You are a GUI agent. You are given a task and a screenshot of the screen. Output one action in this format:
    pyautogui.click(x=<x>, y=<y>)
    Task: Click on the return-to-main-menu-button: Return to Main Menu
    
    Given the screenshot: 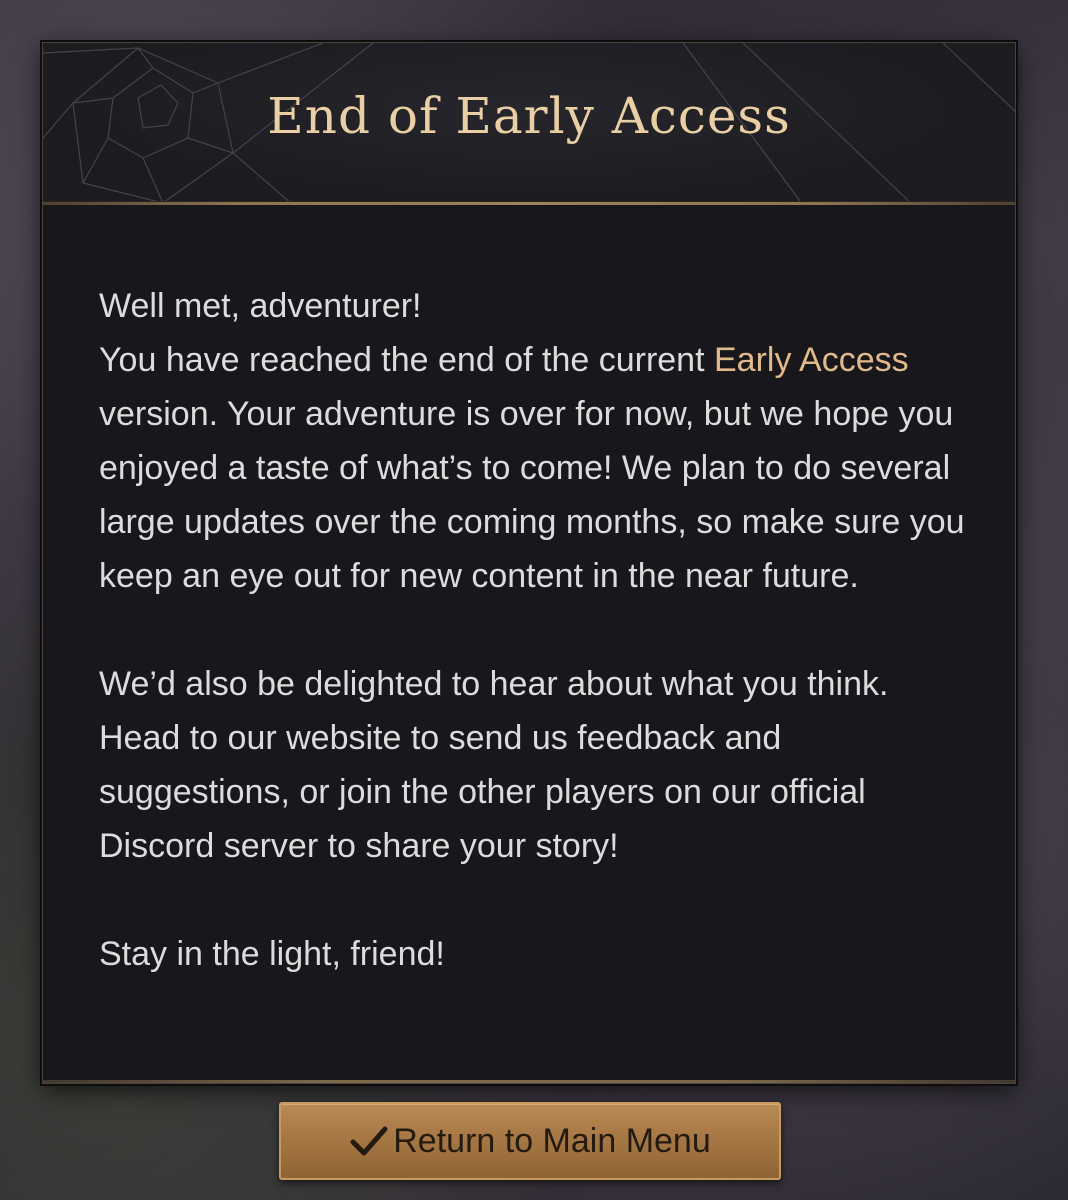 What is the action you would take?
    pyautogui.click(x=530, y=1141)
    